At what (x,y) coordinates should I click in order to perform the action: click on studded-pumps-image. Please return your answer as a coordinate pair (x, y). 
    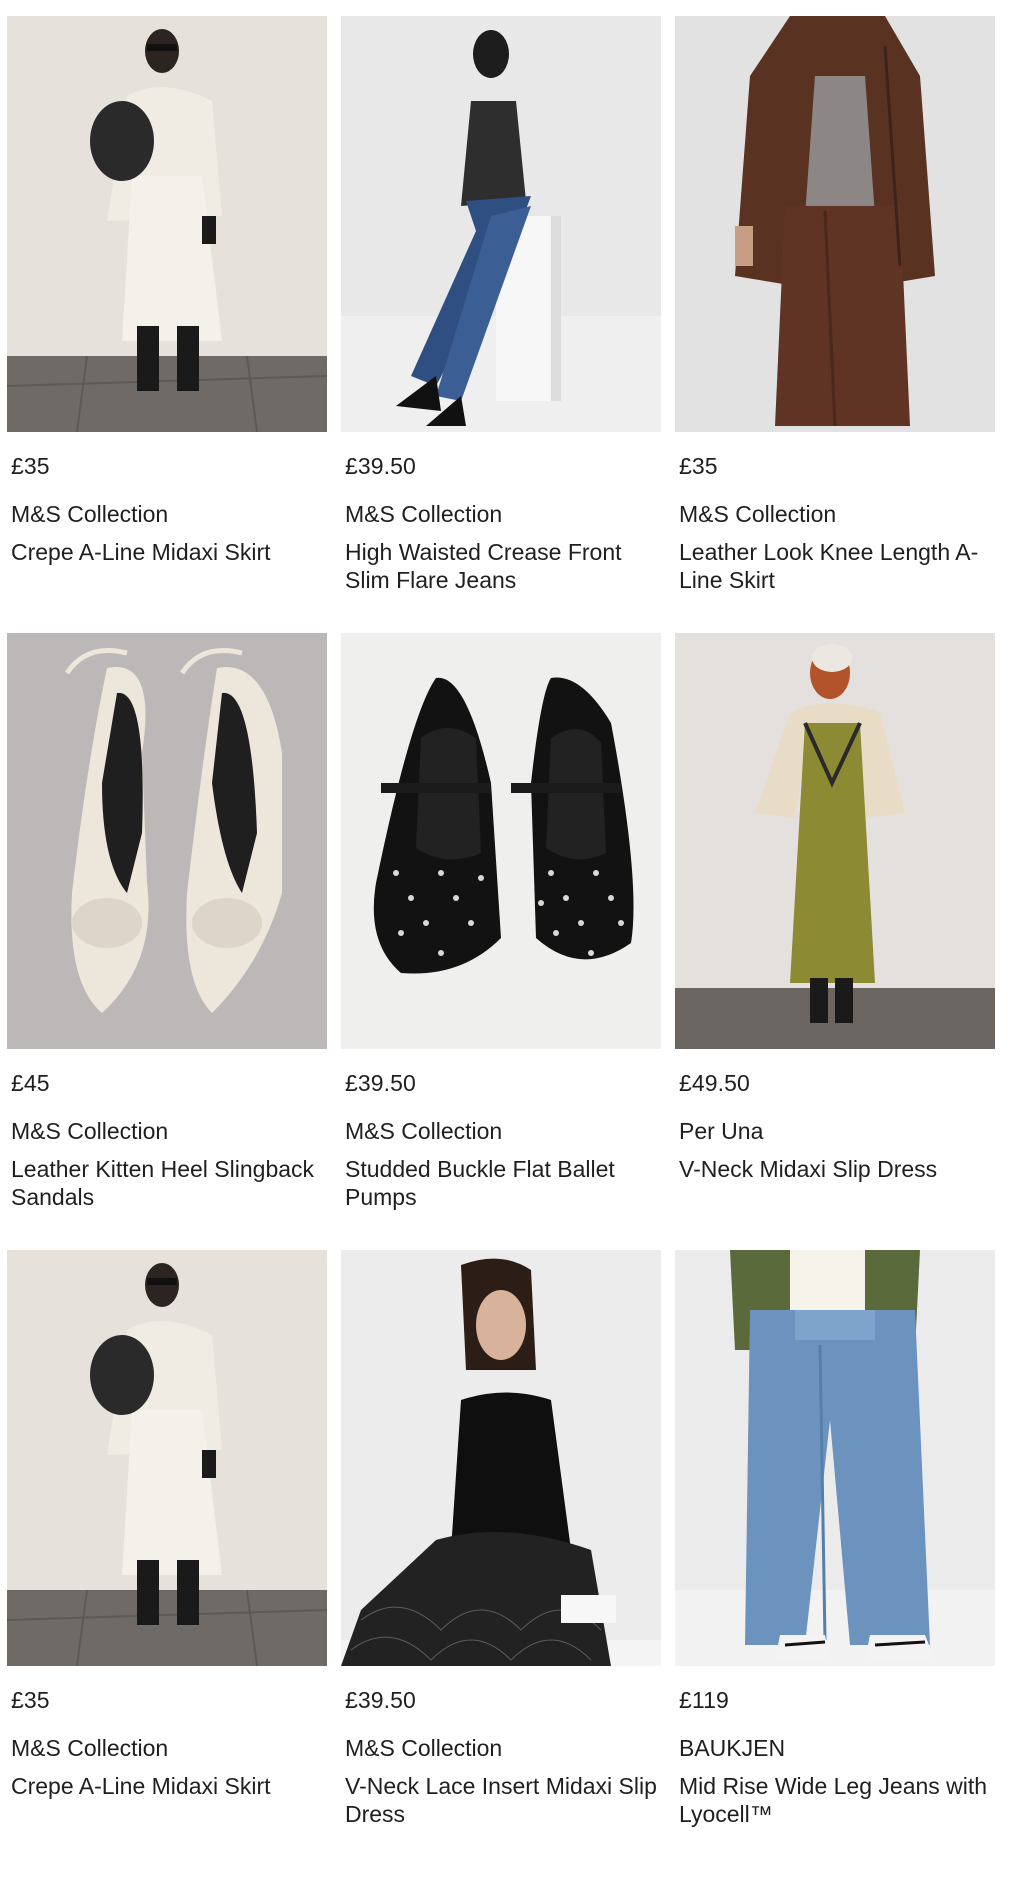
    Looking at the image, I should click on (501, 841).